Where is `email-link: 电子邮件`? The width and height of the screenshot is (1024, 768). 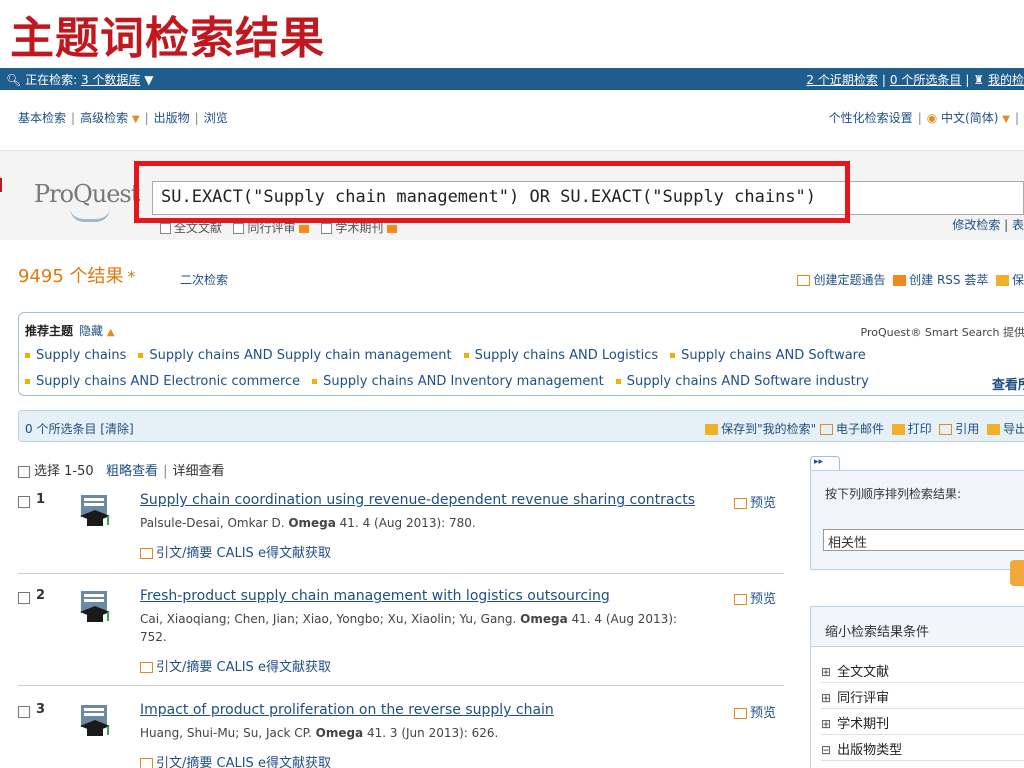
email-link: 电子邮件 is located at coordinates (860, 429).